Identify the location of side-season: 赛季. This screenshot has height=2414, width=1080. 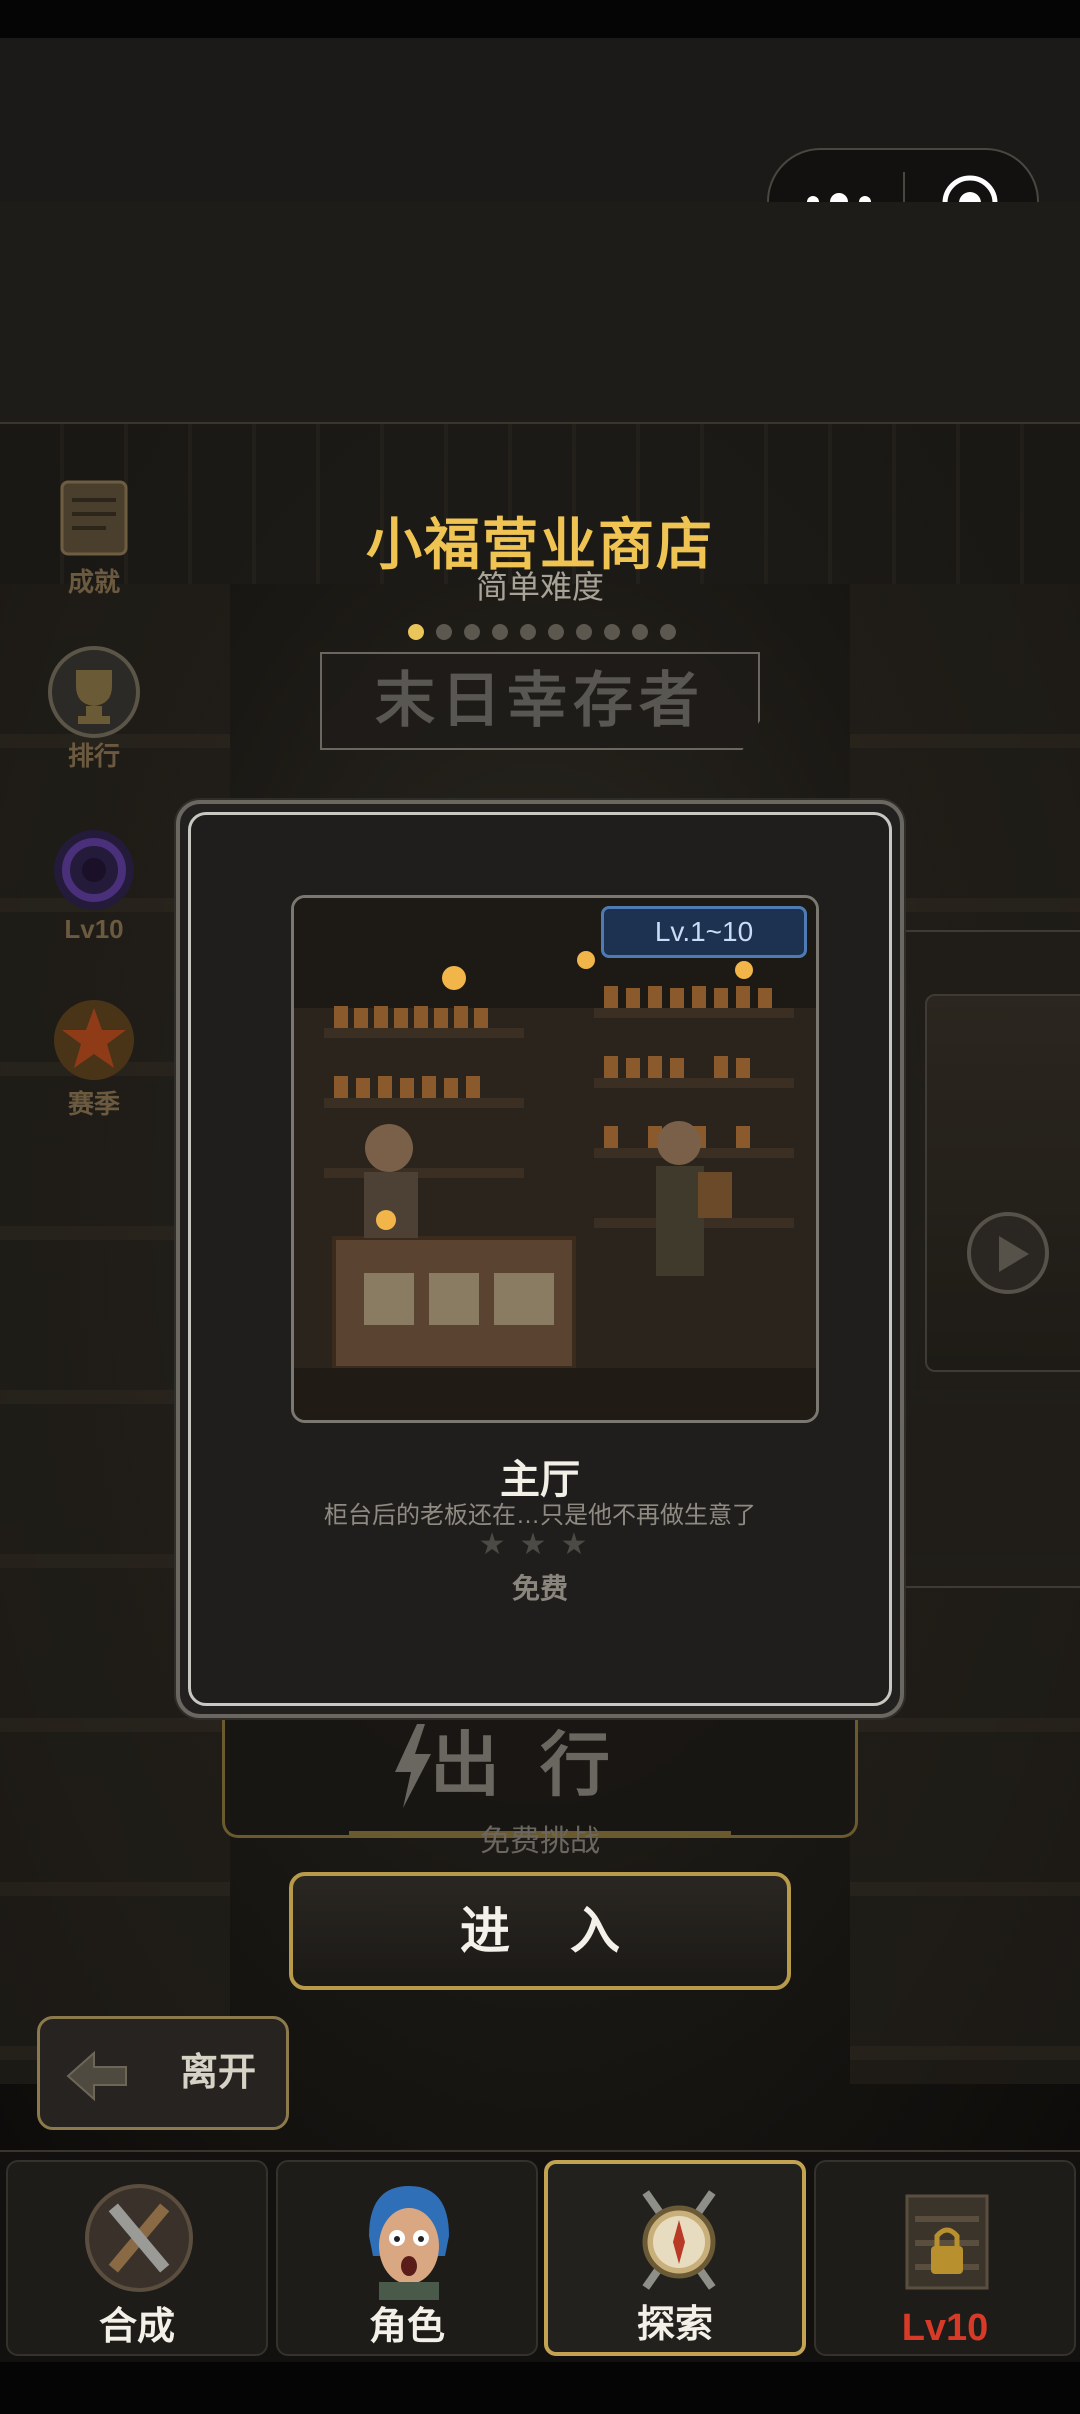
(94, 1055).